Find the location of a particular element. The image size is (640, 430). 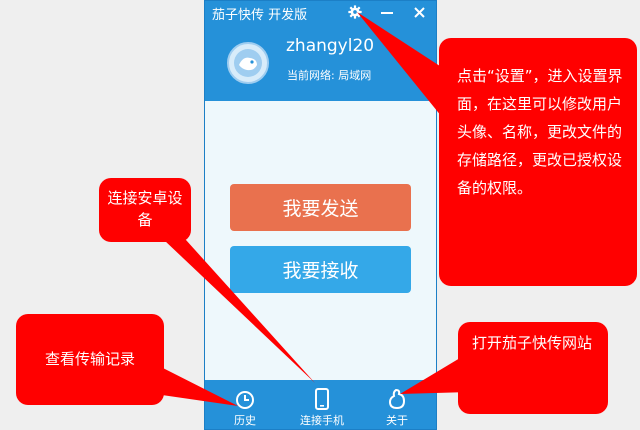

avatar is located at coordinates (248, 63).